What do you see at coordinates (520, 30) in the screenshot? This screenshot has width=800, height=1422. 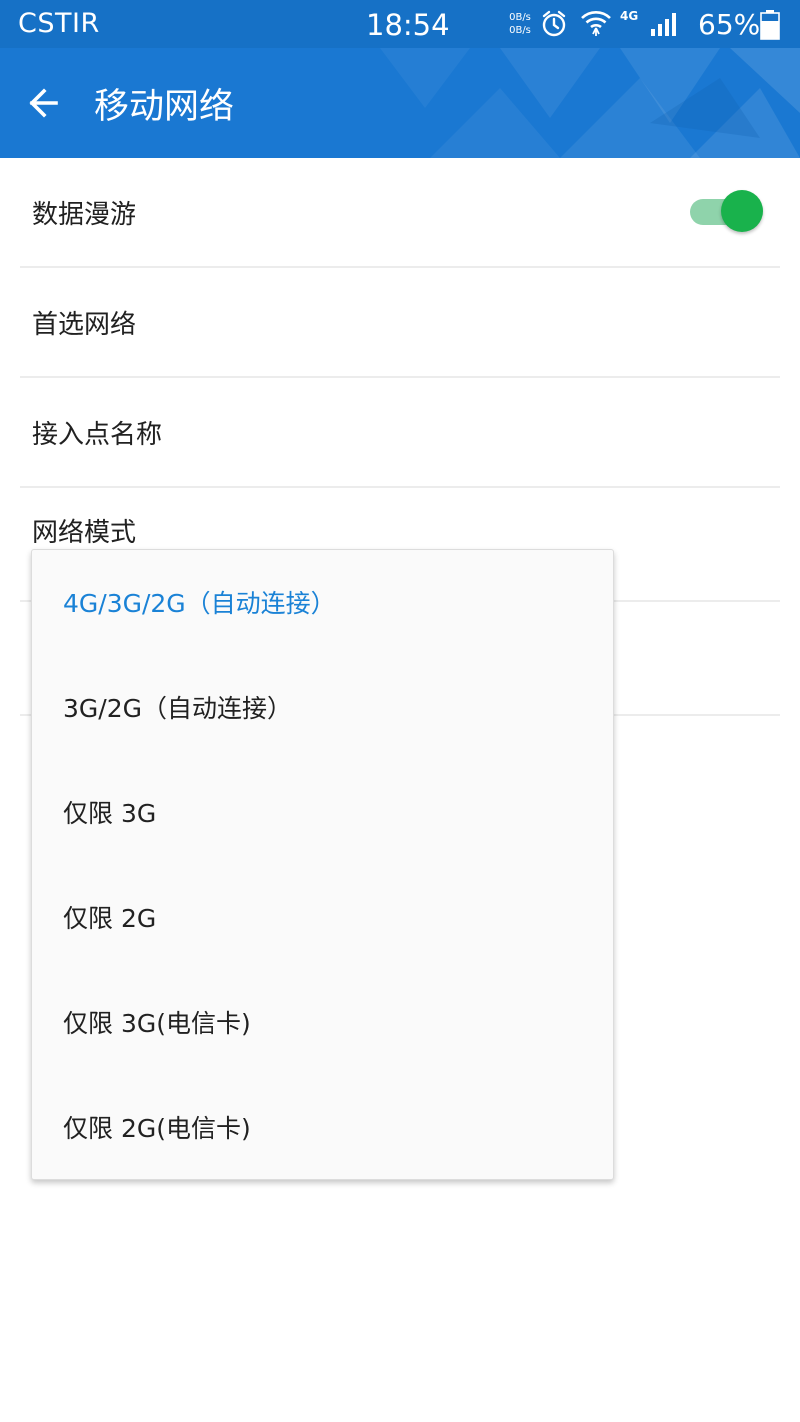 I see `download-speed: 0B/s` at bounding box center [520, 30].